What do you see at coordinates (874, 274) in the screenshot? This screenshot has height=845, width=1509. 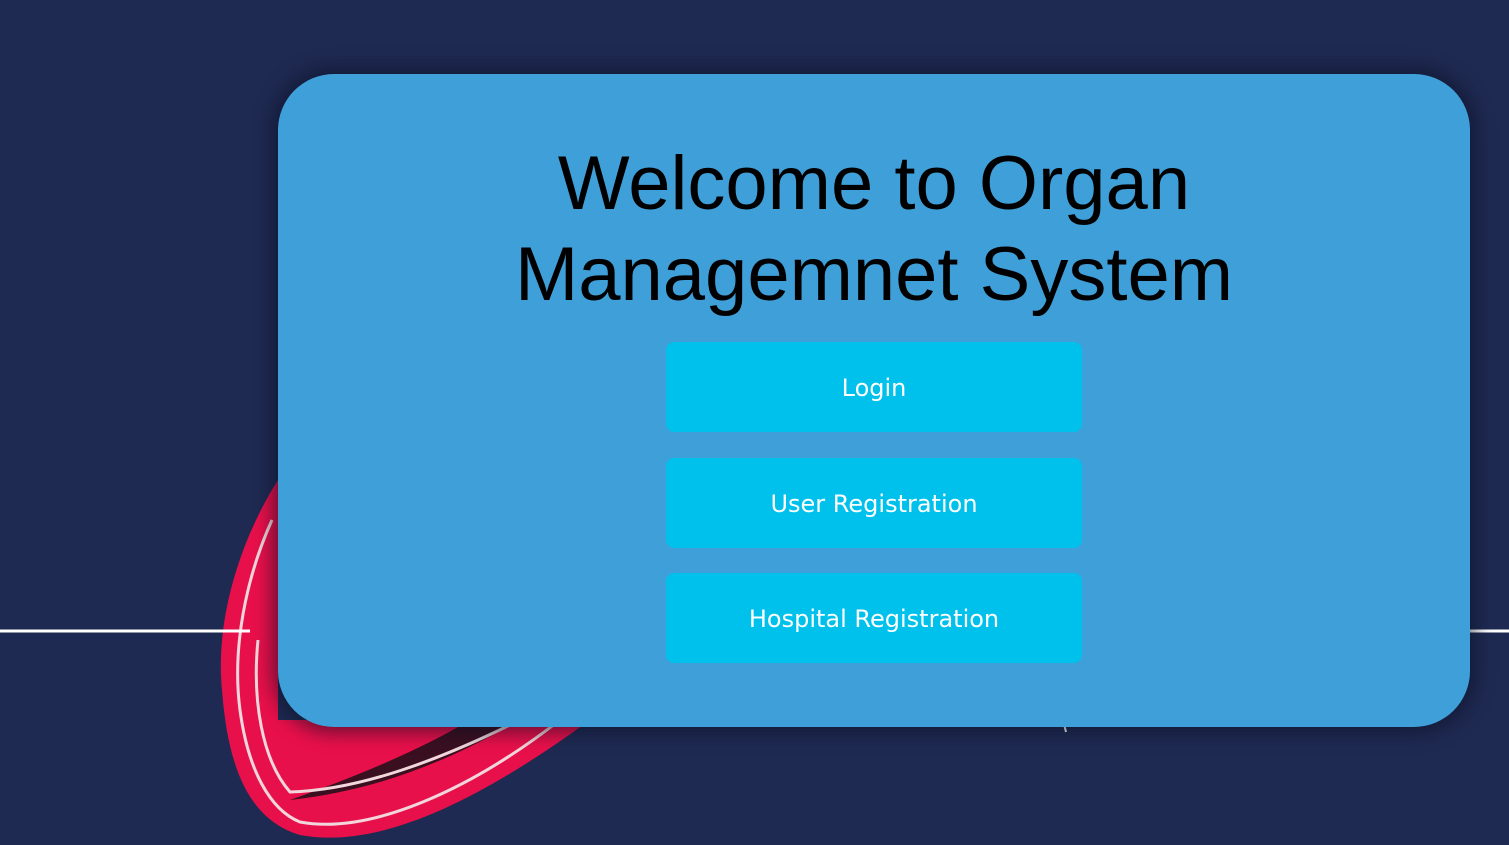 I see `title-line-2: Managemnet System` at bounding box center [874, 274].